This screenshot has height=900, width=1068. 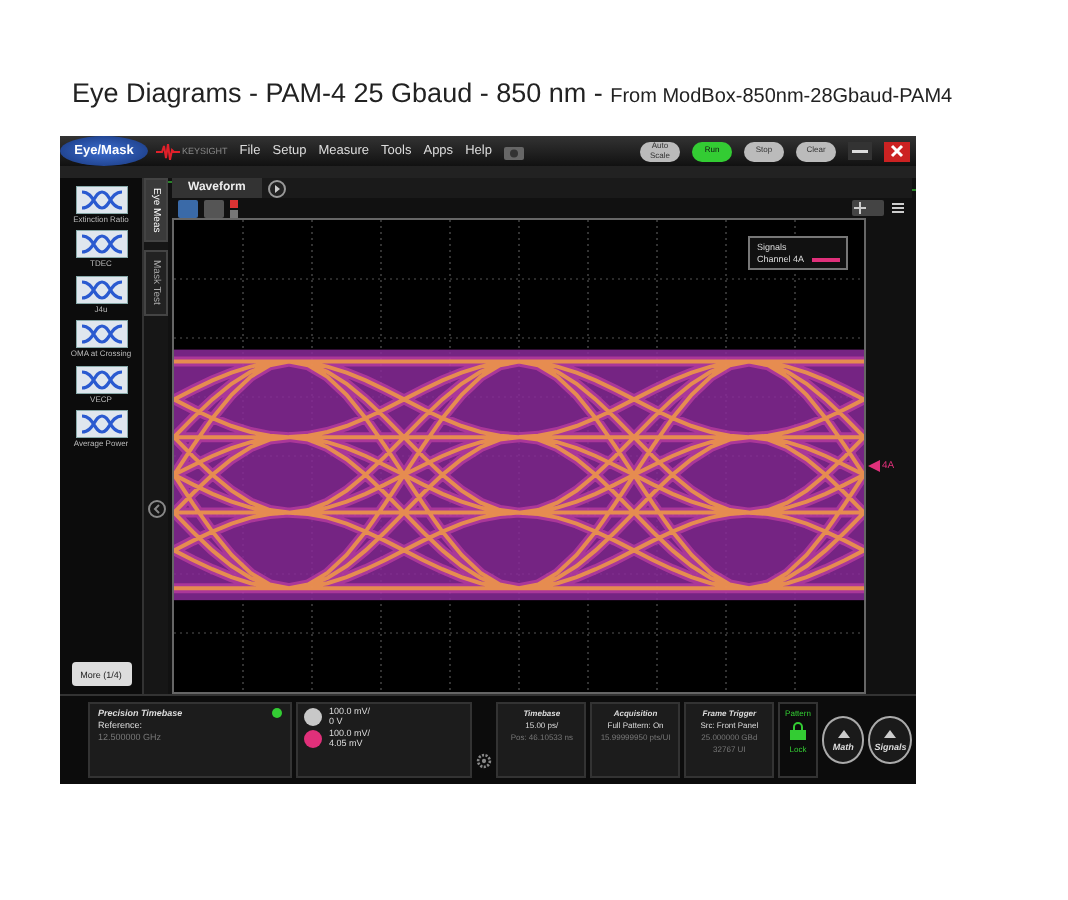 I want to click on camera-icon, so click(x=513, y=151).